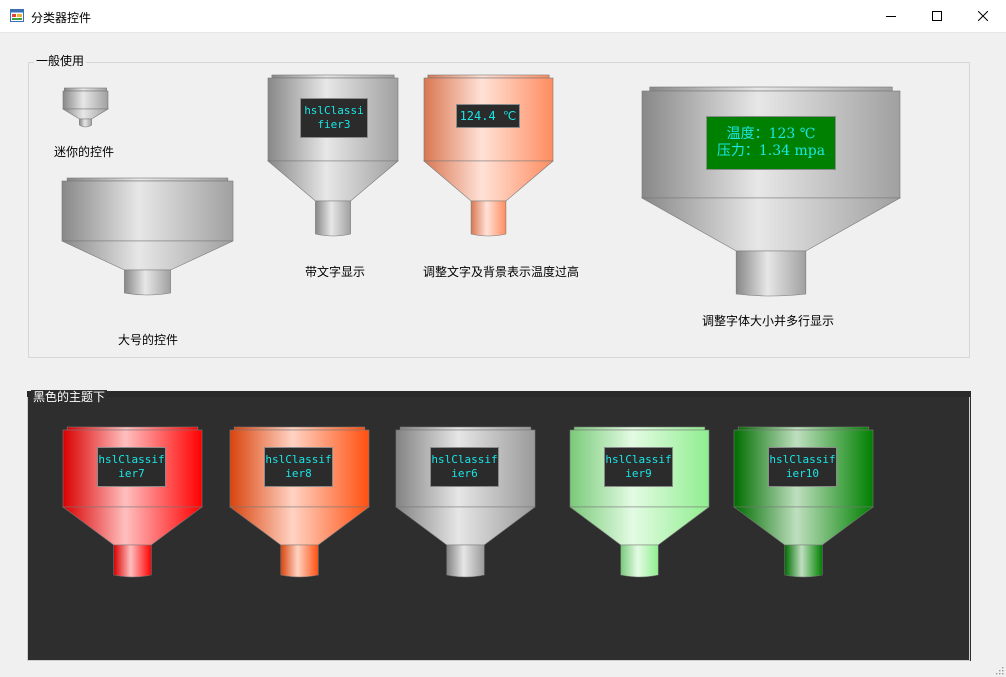 This screenshot has height=677, width=1006. I want to click on maximize-button, so click(937, 16).